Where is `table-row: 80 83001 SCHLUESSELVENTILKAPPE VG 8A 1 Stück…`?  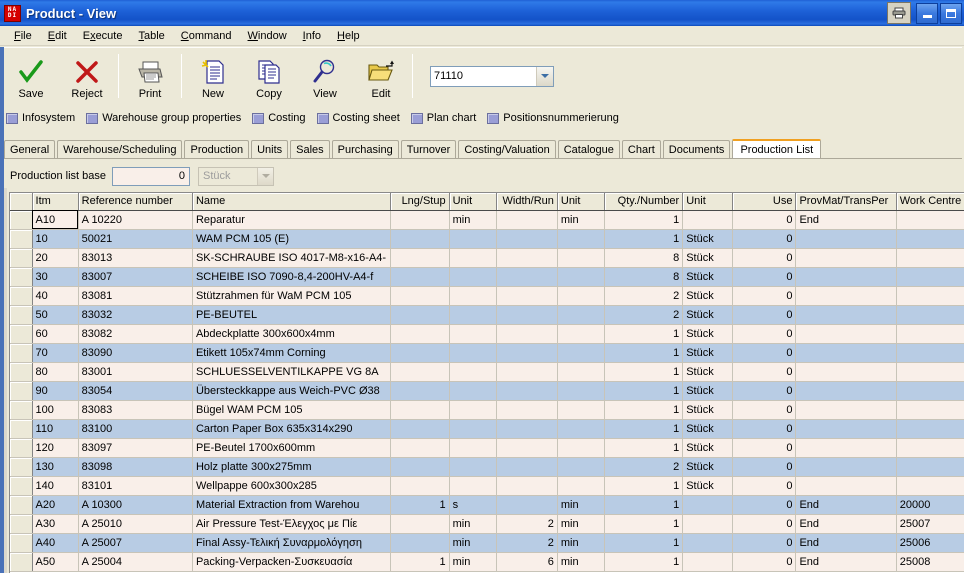 table-row: 80 83001 SCHLUESSELVENTILKAPPE VG 8A 1 Stück… is located at coordinates (487, 372).